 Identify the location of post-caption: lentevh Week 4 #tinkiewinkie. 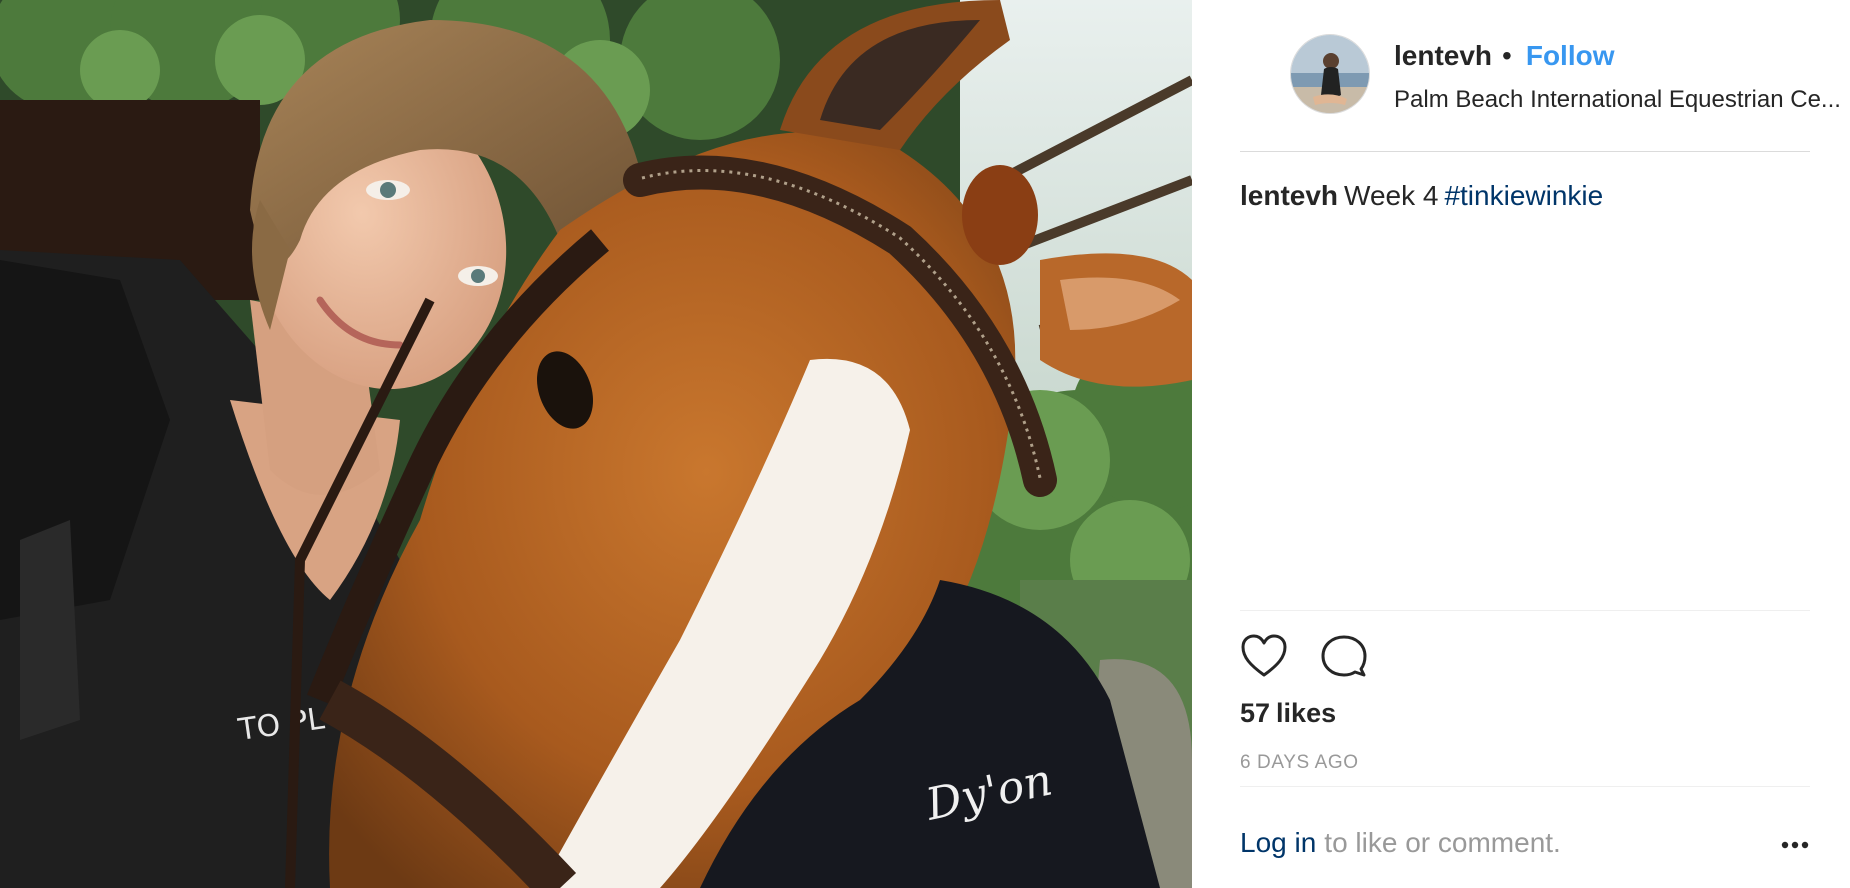
(1525, 196).